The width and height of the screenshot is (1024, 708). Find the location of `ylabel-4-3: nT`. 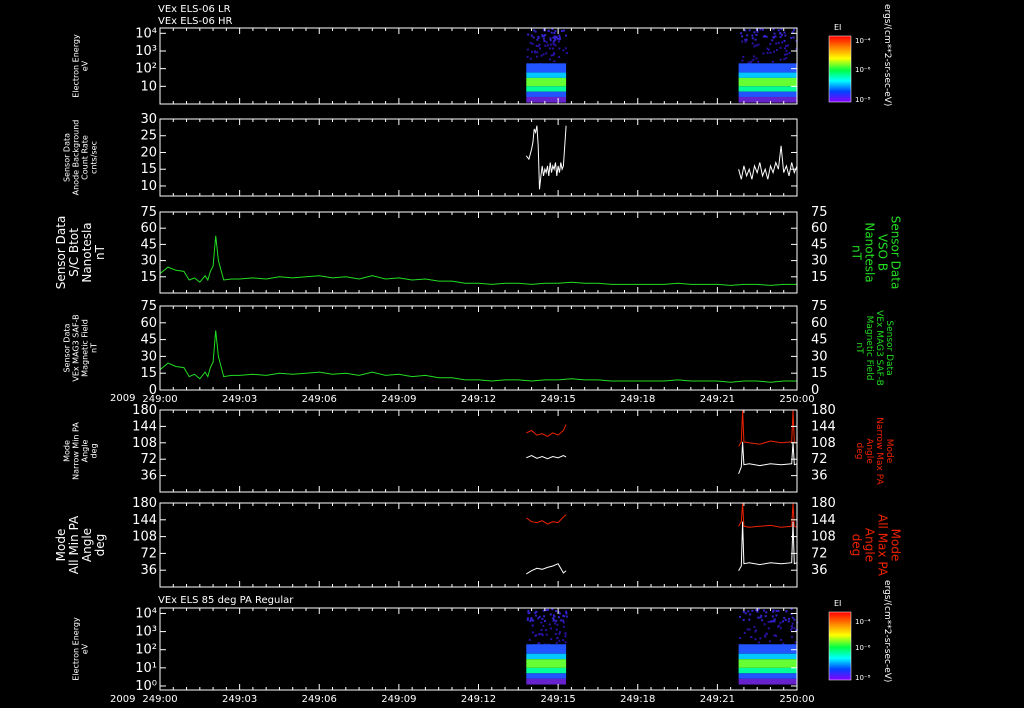

ylabel-4-3: nT is located at coordinates (94, 348).